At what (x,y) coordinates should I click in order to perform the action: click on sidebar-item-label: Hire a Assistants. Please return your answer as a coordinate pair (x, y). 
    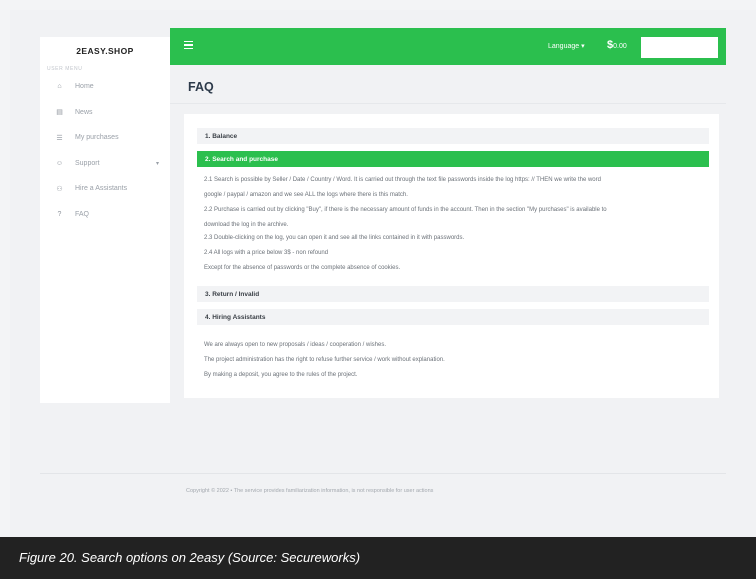
    Looking at the image, I should click on (101, 189).